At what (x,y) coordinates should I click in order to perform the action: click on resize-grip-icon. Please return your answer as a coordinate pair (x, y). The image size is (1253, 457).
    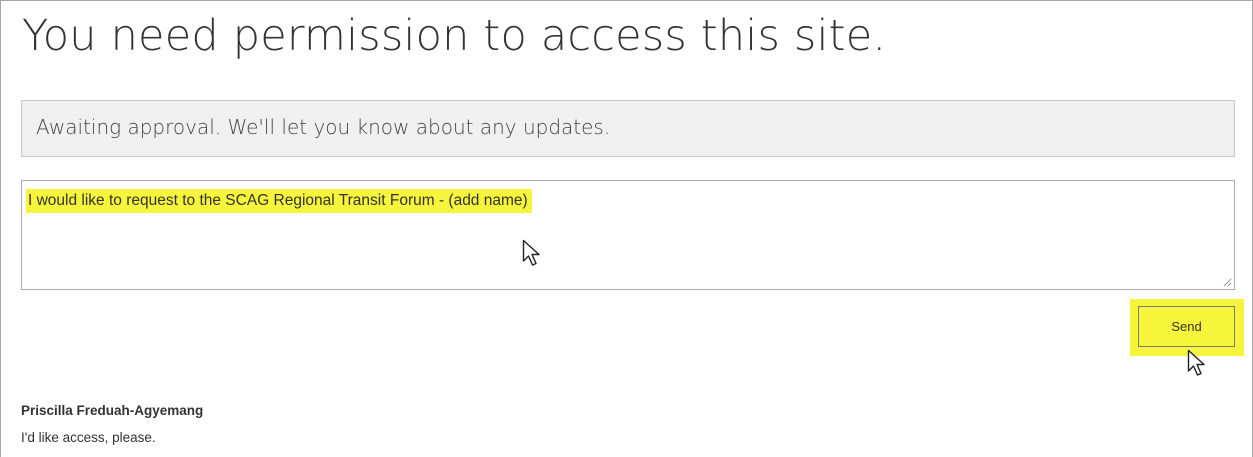
    Looking at the image, I should click on (1227, 282).